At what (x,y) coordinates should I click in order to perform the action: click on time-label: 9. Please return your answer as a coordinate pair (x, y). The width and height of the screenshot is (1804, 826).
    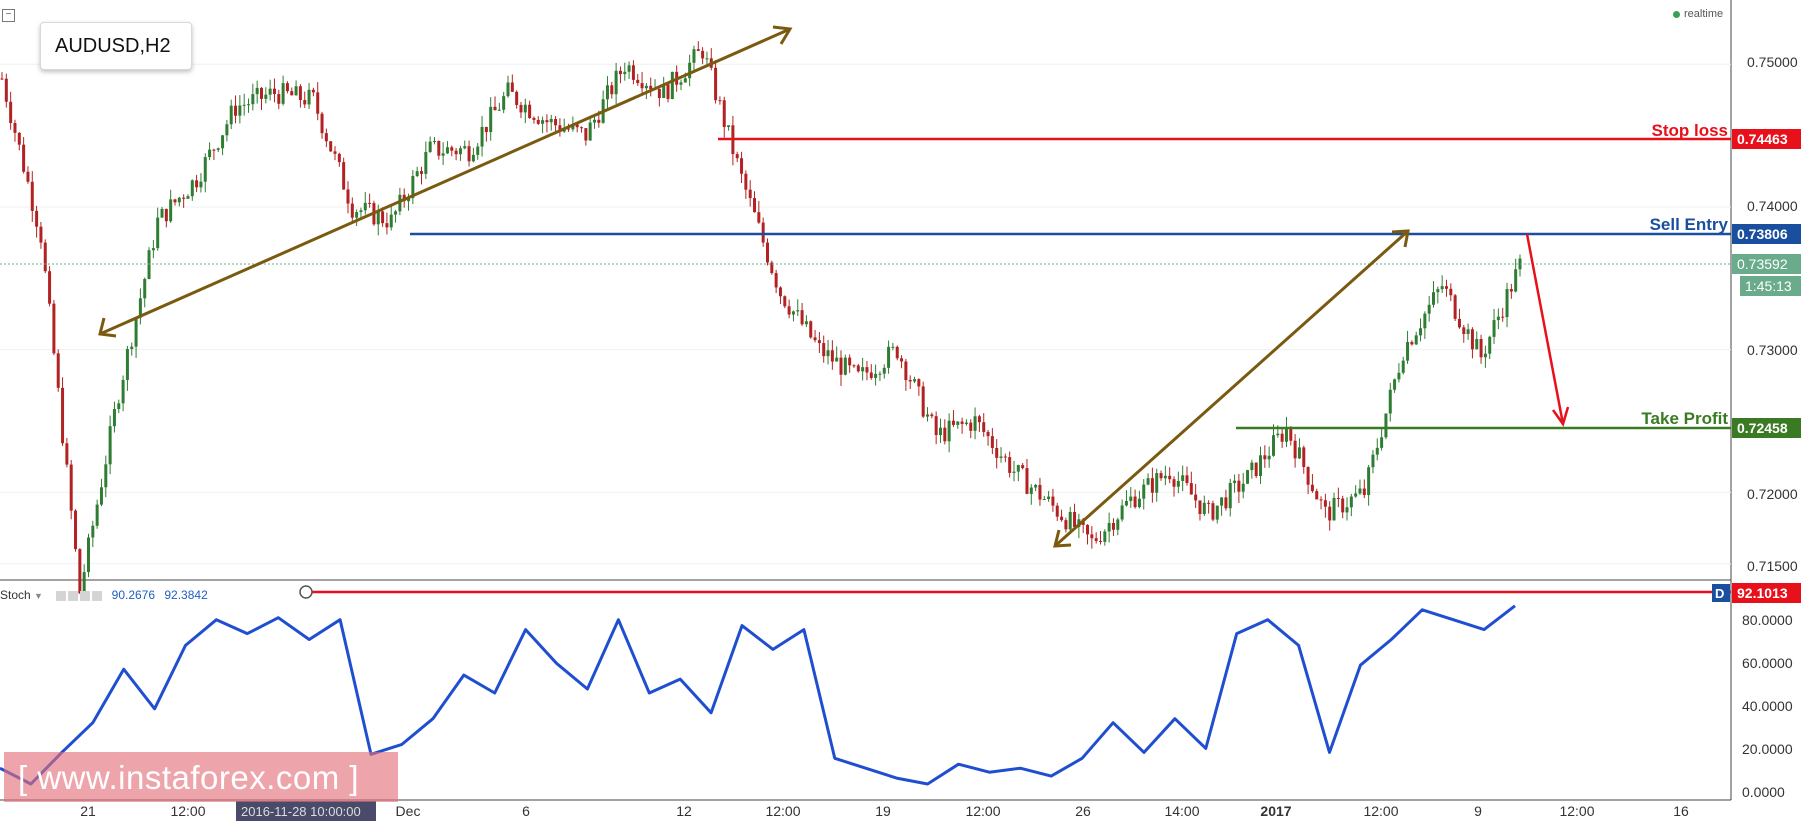
    Looking at the image, I should click on (1478, 811).